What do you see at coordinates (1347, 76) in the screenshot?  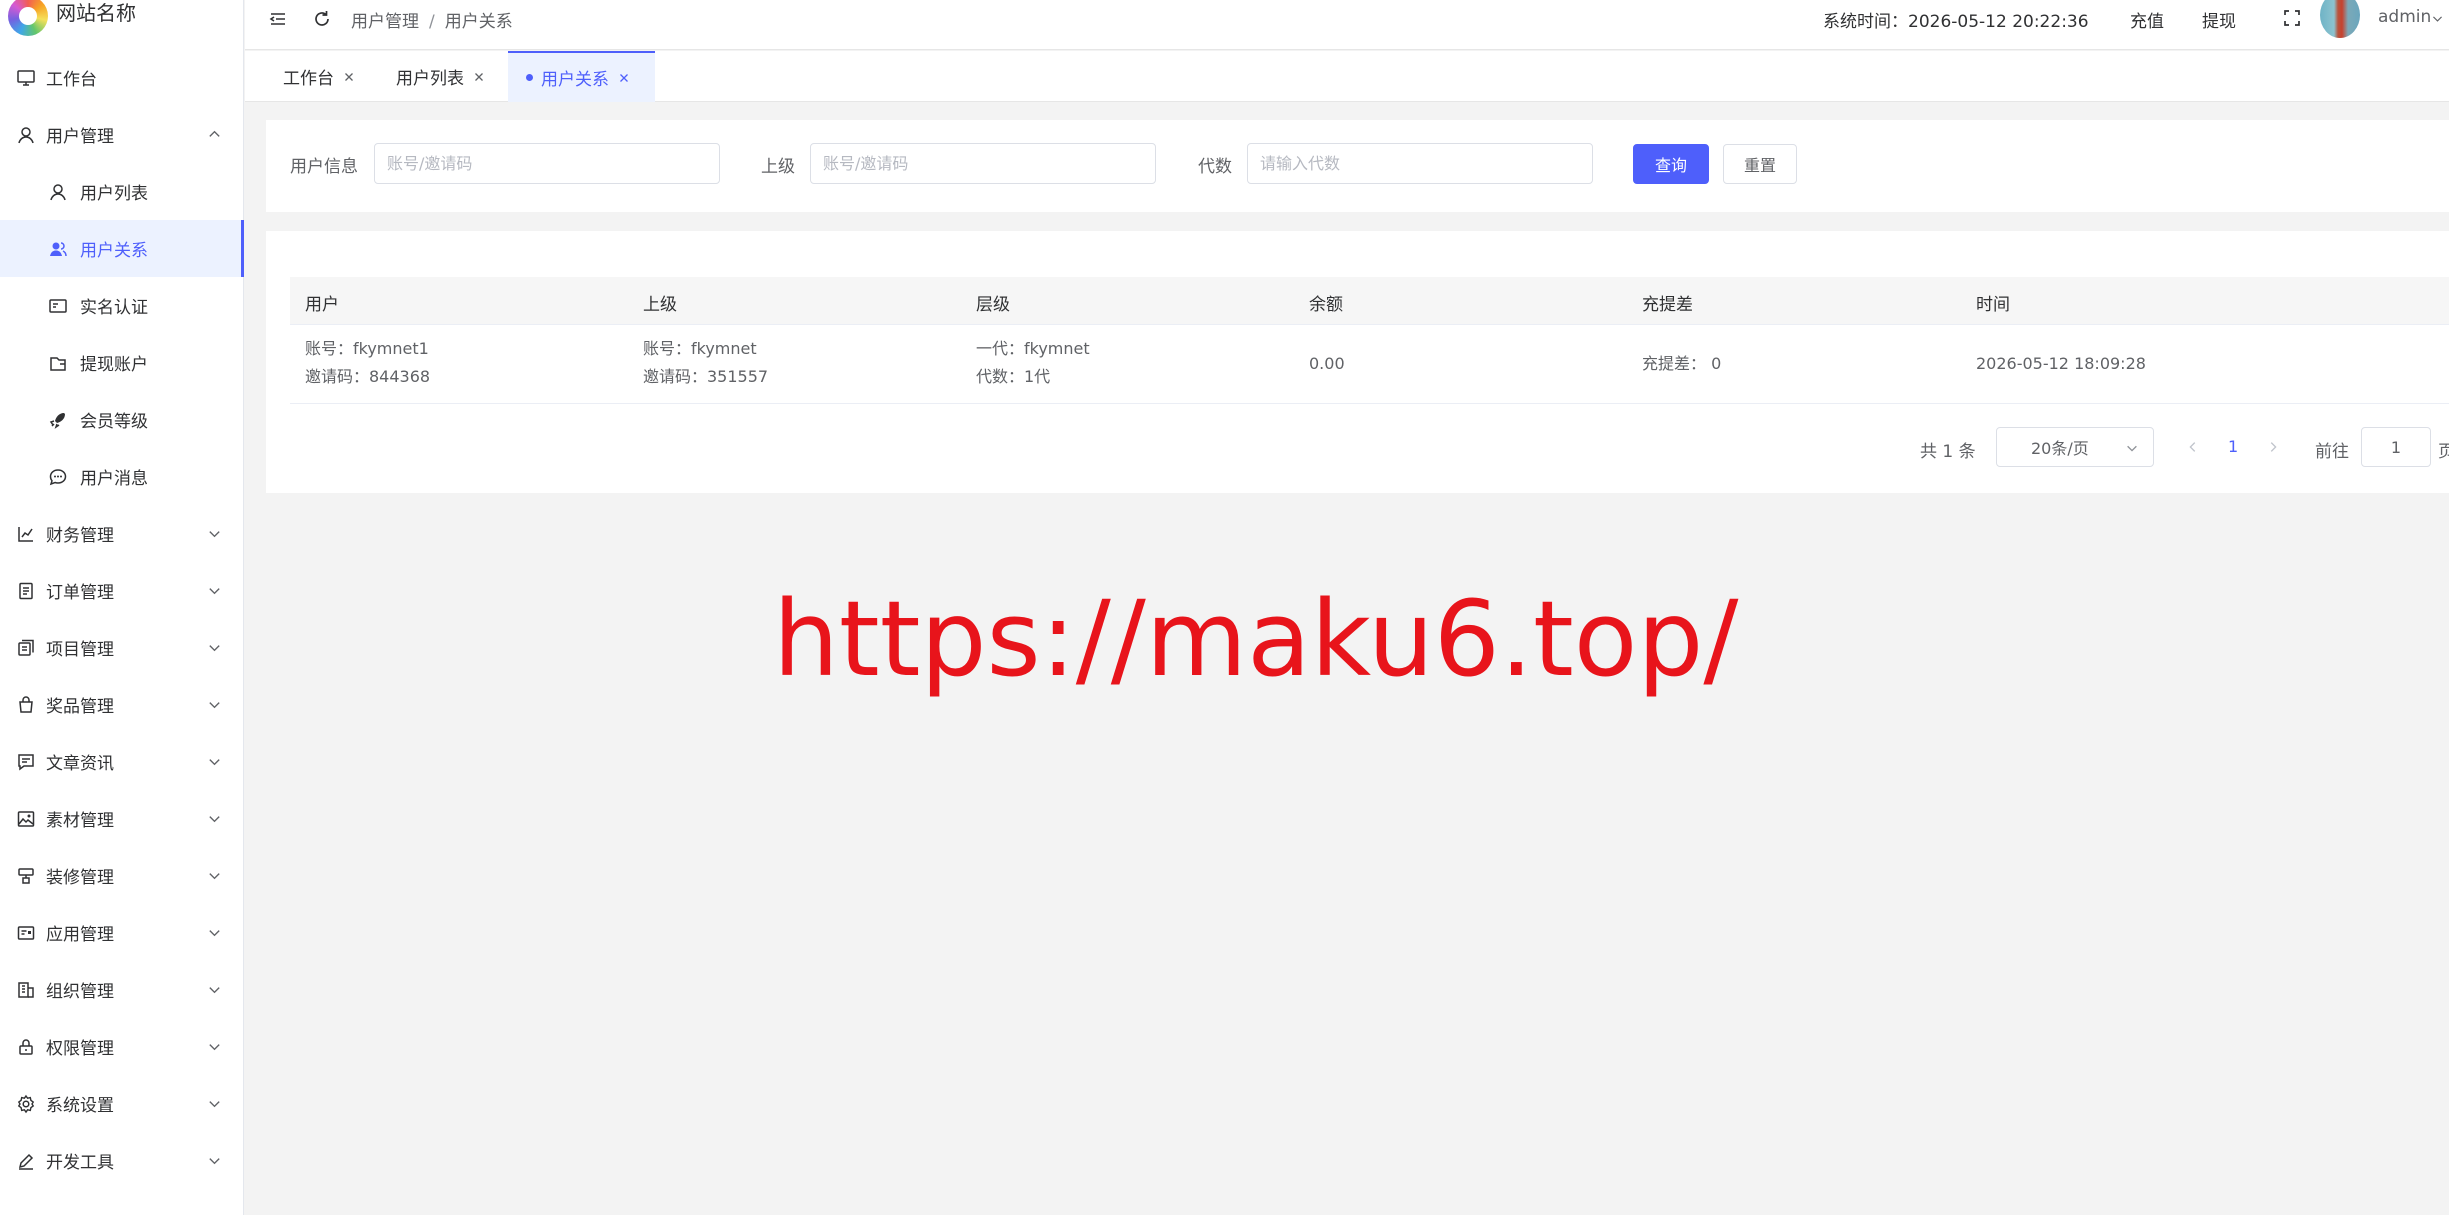 I see `tabs-bar: 工作台 用户列表 用户关系` at bounding box center [1347, 76].